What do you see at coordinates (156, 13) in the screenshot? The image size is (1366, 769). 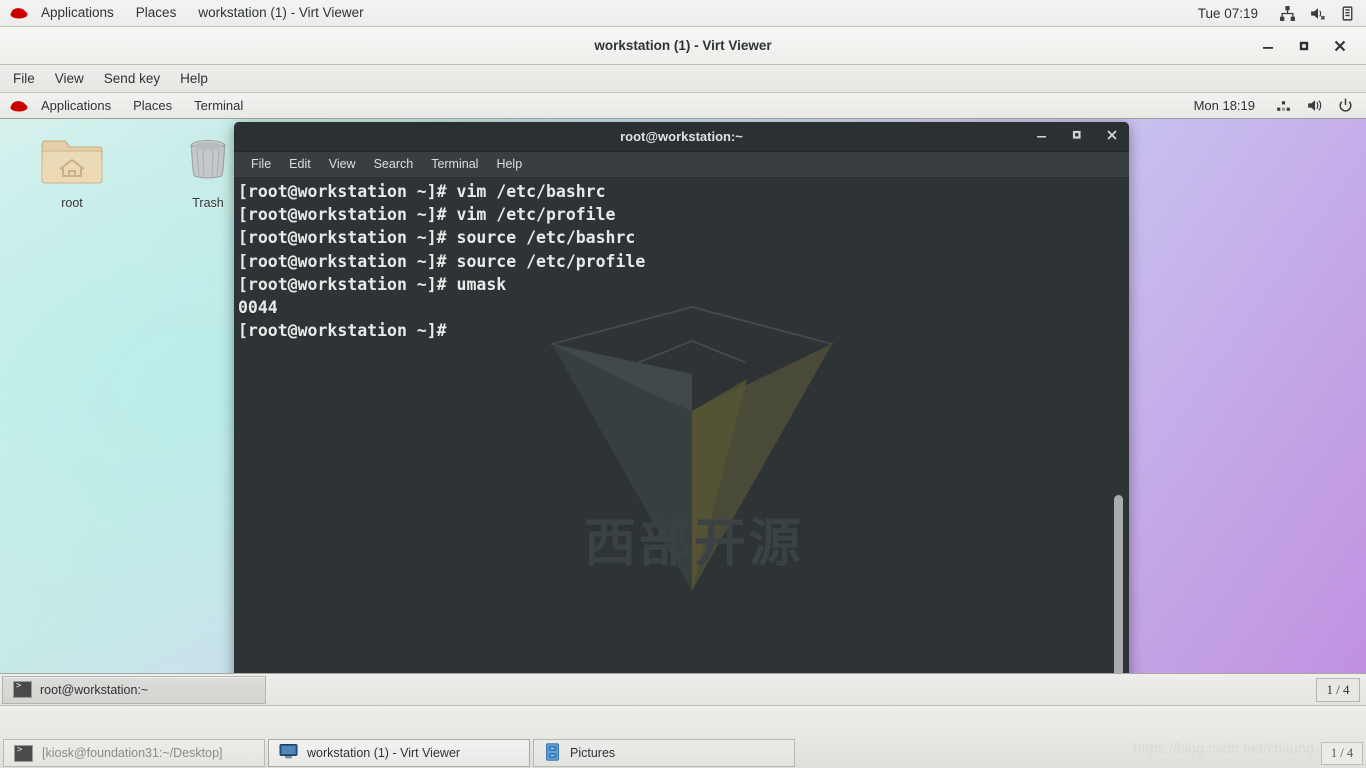 I see `host-menu-places: Places` at bounding box center [156, 13].